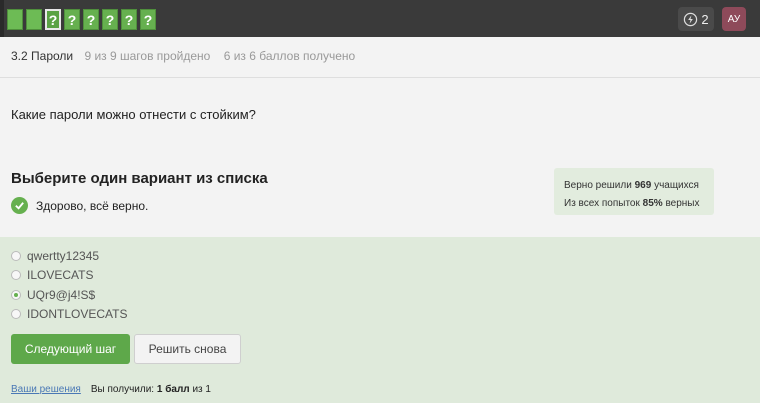  I want to click on option-2: ILOVECATS, so click(52, 275).